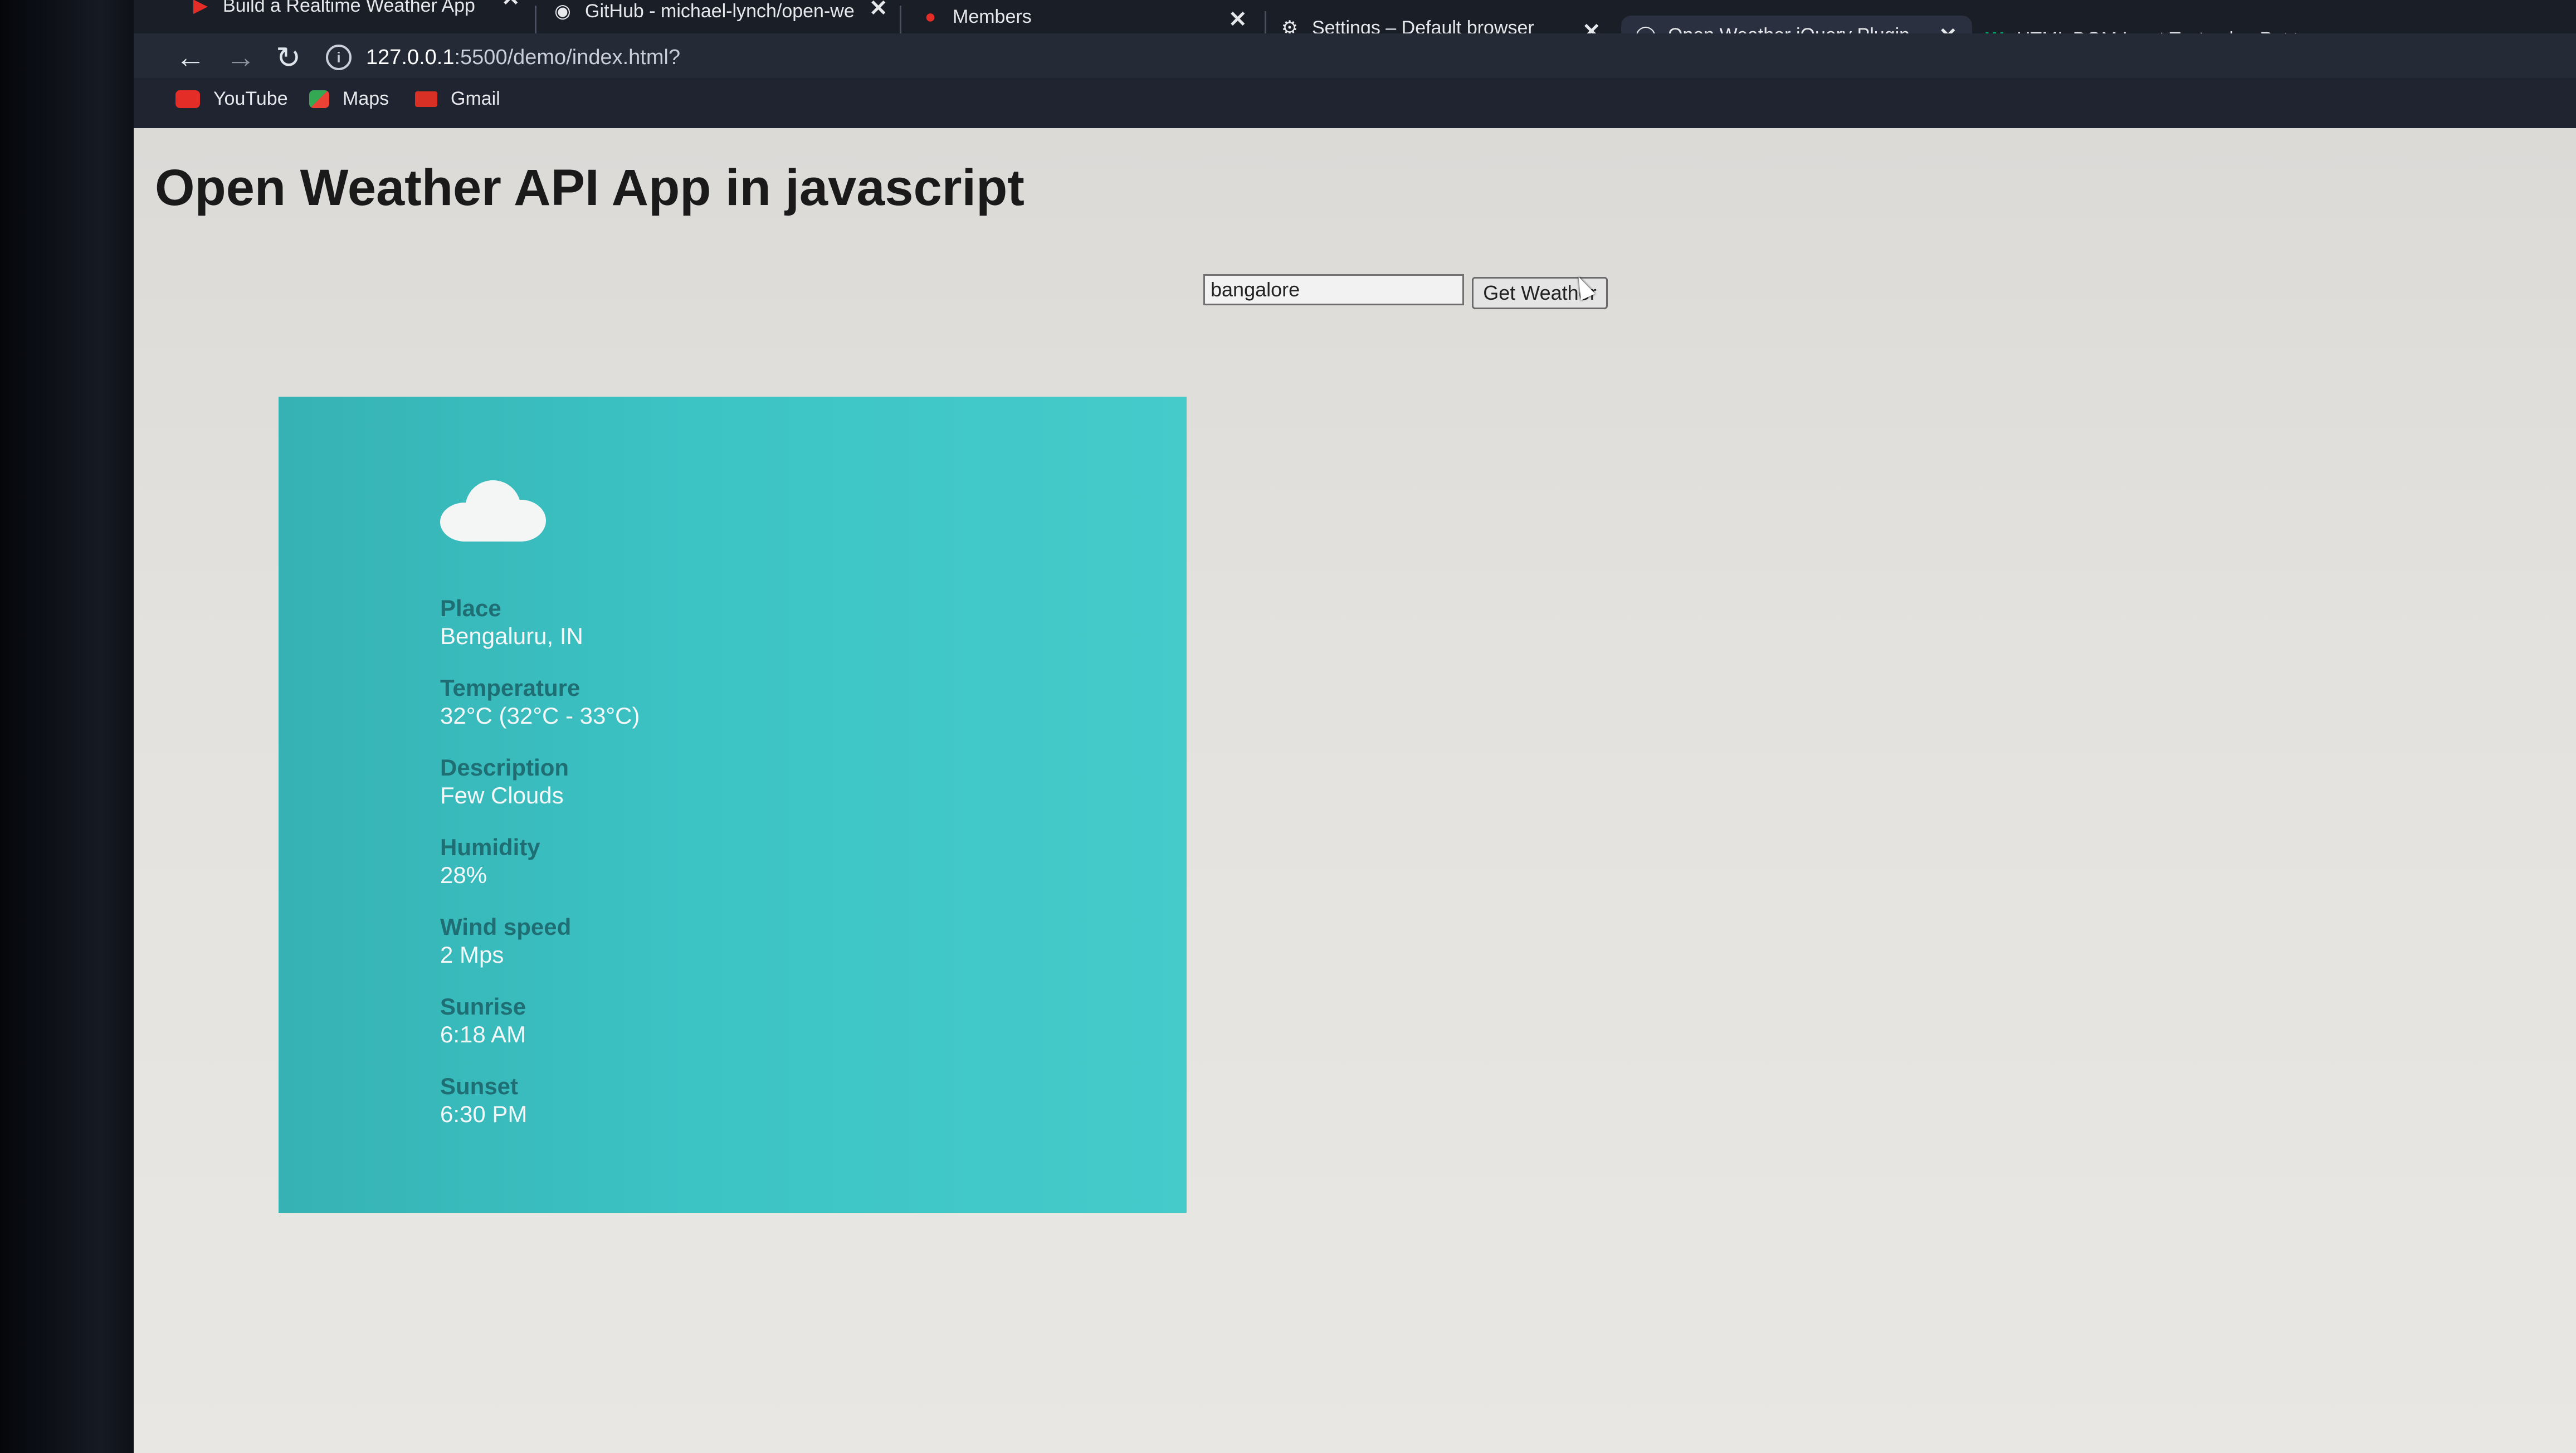  I want to click on members-icon: ●, so click(930, 16).